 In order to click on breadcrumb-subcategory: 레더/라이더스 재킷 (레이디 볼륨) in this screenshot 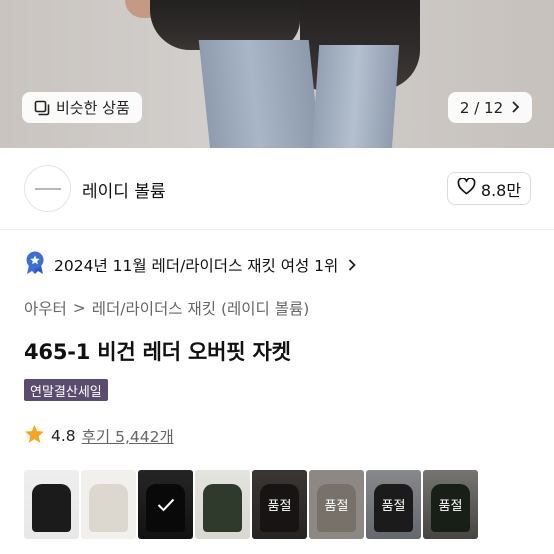, I will do `click(200, 308)`.